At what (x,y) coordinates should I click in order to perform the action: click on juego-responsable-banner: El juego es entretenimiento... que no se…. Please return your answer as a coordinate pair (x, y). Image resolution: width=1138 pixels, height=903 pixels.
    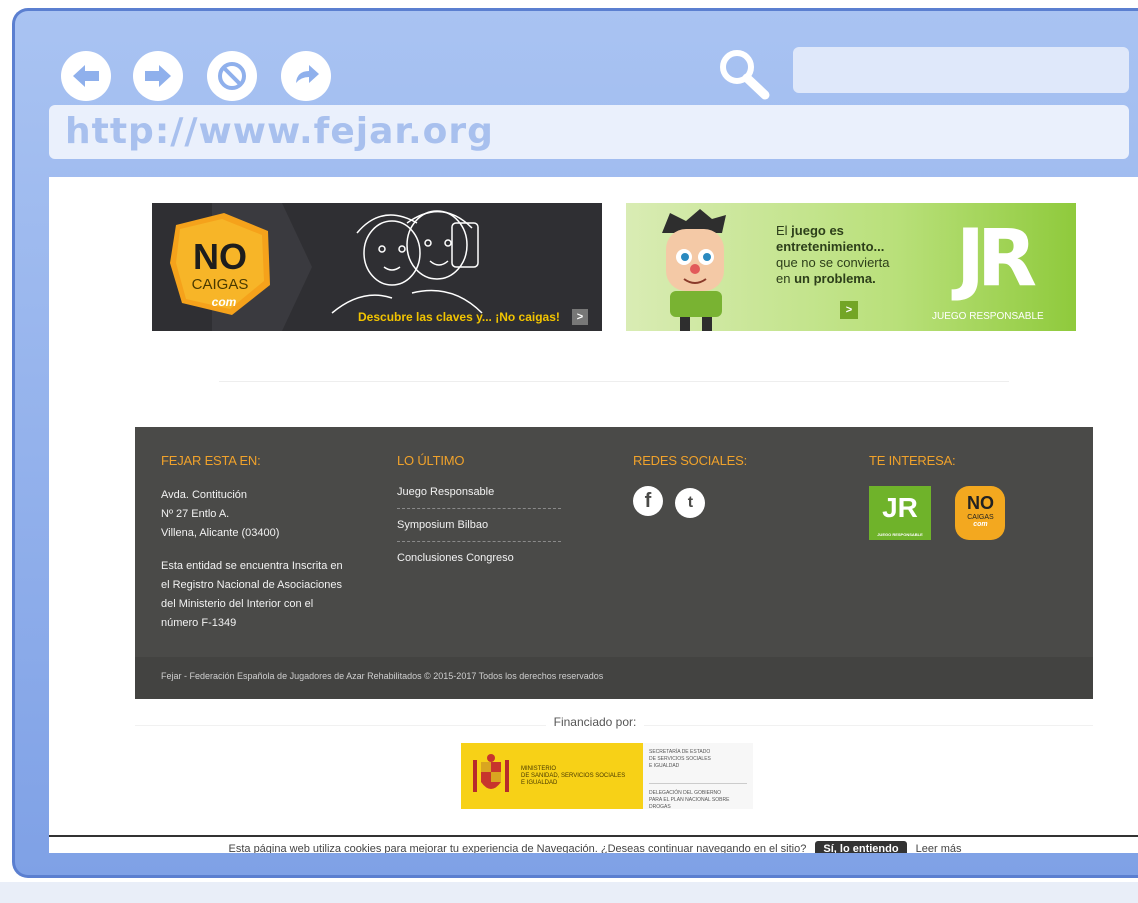
    Looking at the image, I should click on (851, 267).